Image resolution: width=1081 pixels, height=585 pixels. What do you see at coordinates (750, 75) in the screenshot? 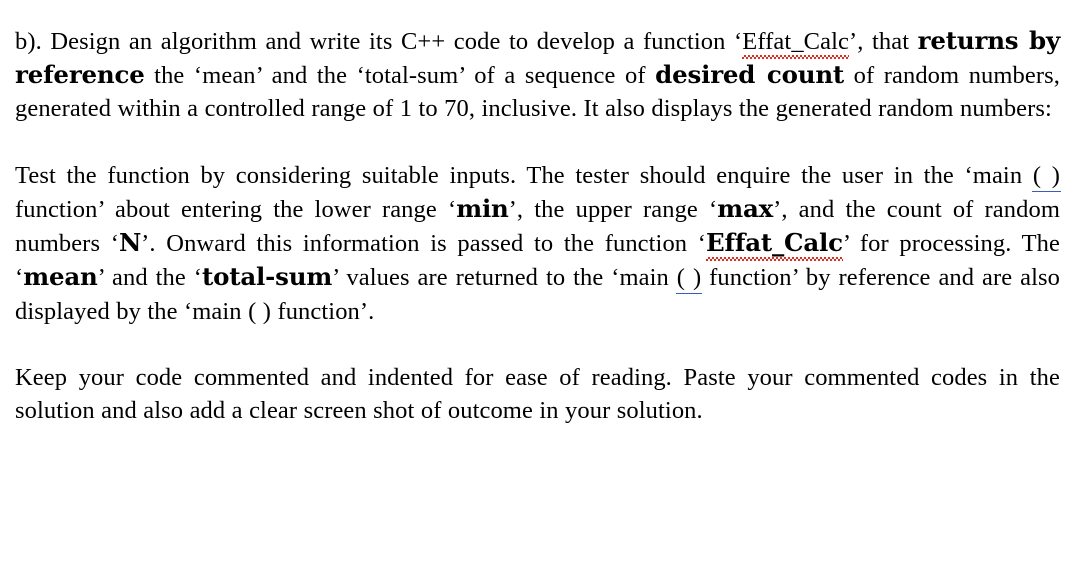
I see `bold-term: desired count` at bounding box center [750, 75].